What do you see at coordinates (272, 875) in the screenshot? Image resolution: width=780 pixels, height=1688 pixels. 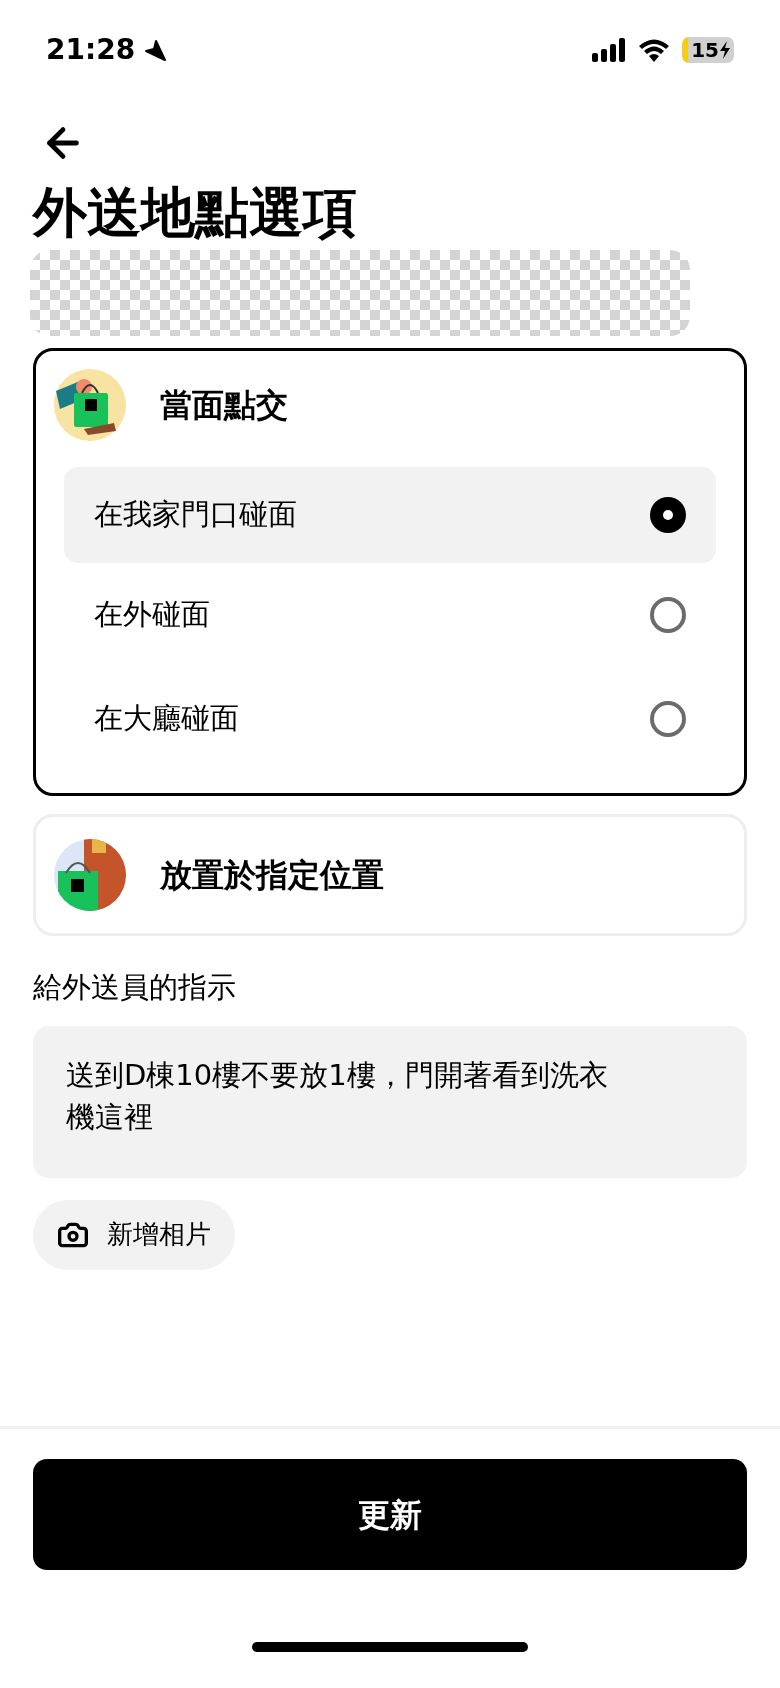 I see `option-group-title: 放置於指定位置` at bounding box center [272, 875].